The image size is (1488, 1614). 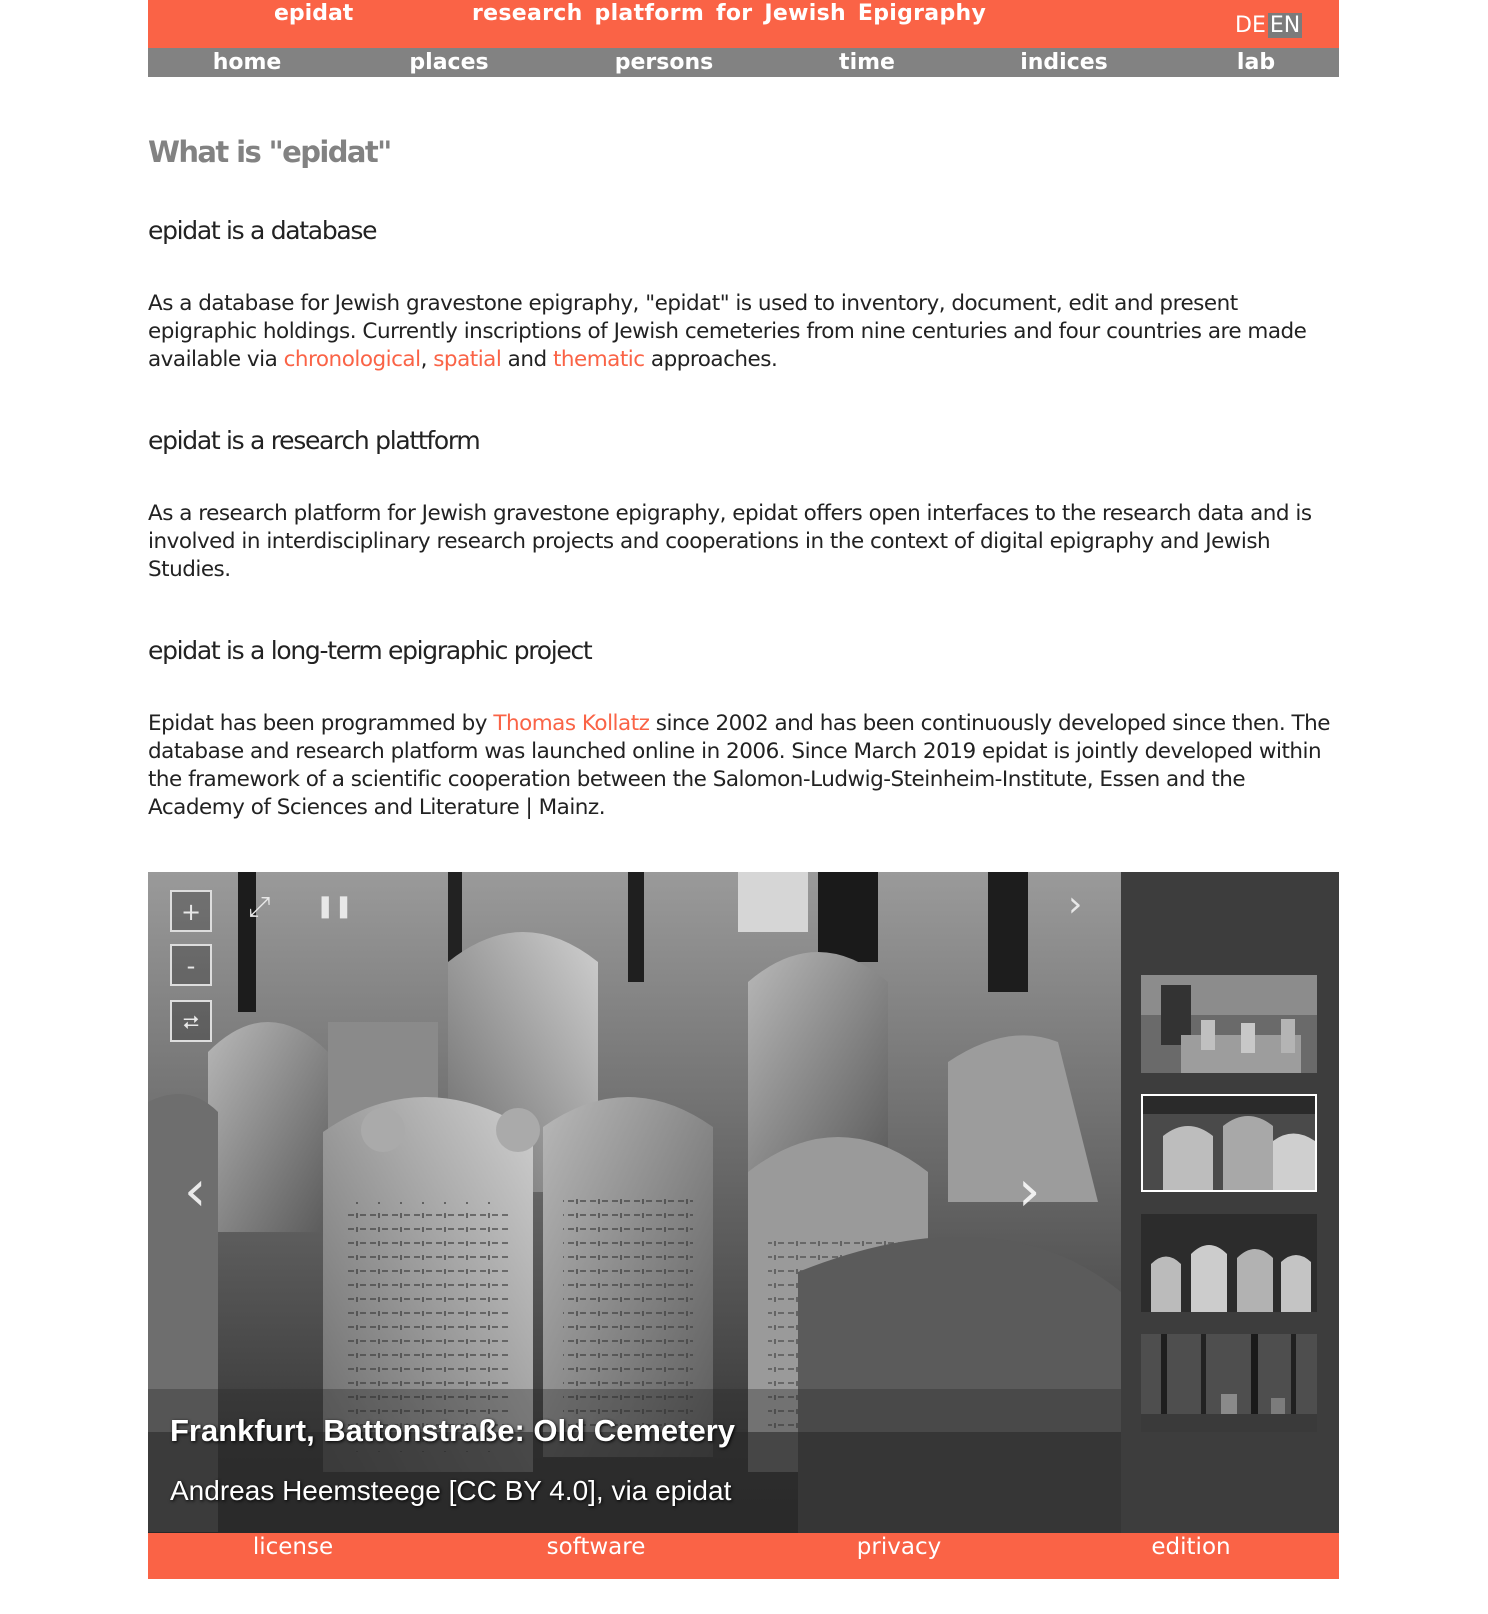 I want to click on site-tagline: research platform for Jewish Epigraphy, so click(x=729, y=13).